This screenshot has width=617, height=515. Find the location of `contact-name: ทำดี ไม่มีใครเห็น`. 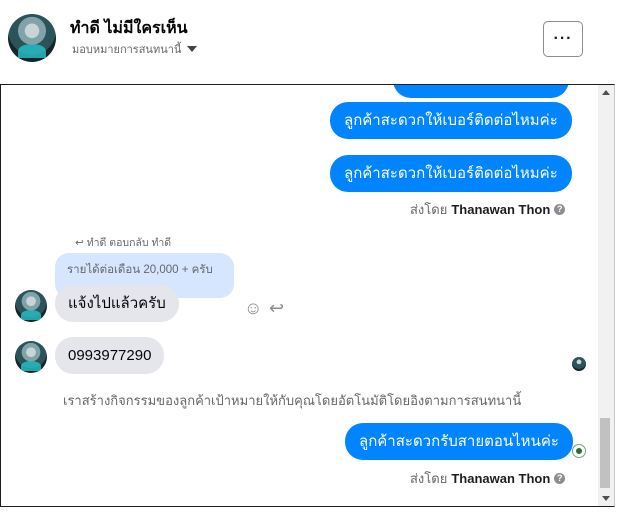

contact-name: ทำดี ไม่มีใครเห็น is located at coordinates (129, 28).